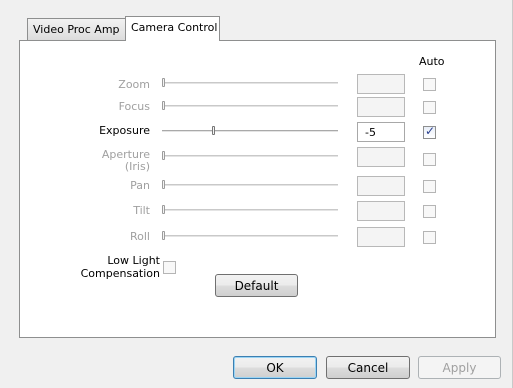 The height and width of the screenshot is (388, 513). Describe the element at coordinates (429, 107) in the screenshot. I see `focus-auto-checkbox` at that location.